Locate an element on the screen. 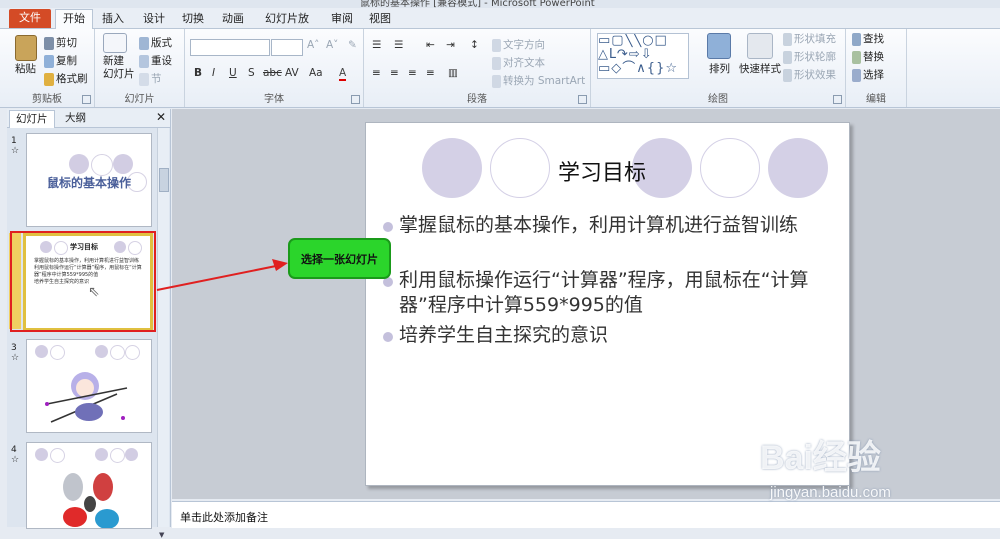  font-size-select is located at coordinates (287, 47).